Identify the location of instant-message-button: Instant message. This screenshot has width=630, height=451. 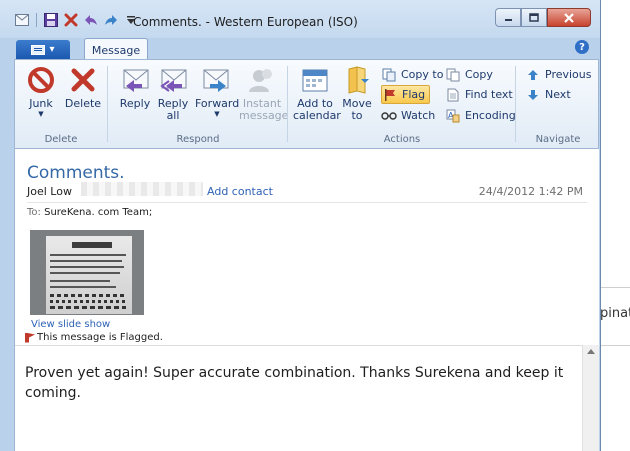
(264, 93).